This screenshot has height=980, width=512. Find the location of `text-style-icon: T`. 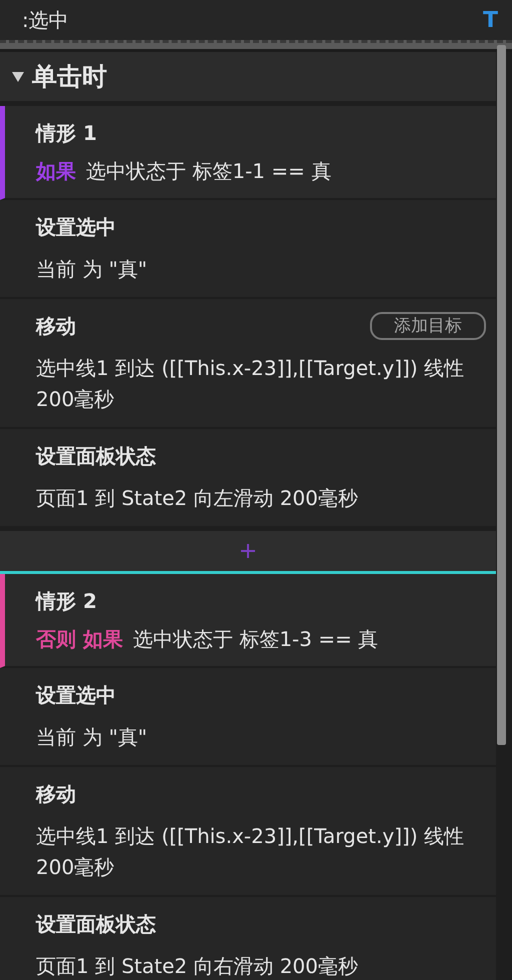

text-style-icon: T is located at coordinates (490, 20).